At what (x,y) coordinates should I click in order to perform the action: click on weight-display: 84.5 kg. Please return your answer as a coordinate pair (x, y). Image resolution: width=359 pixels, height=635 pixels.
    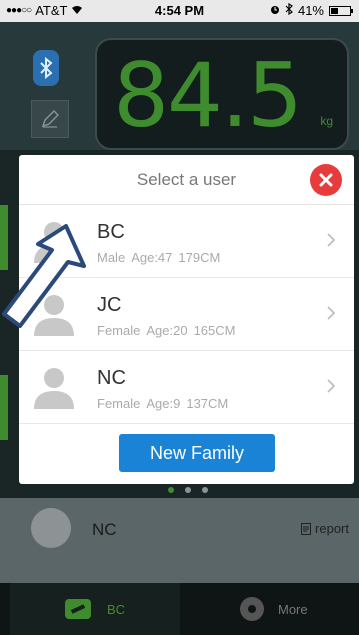
    Looking at the image, I should click on (222, 94).